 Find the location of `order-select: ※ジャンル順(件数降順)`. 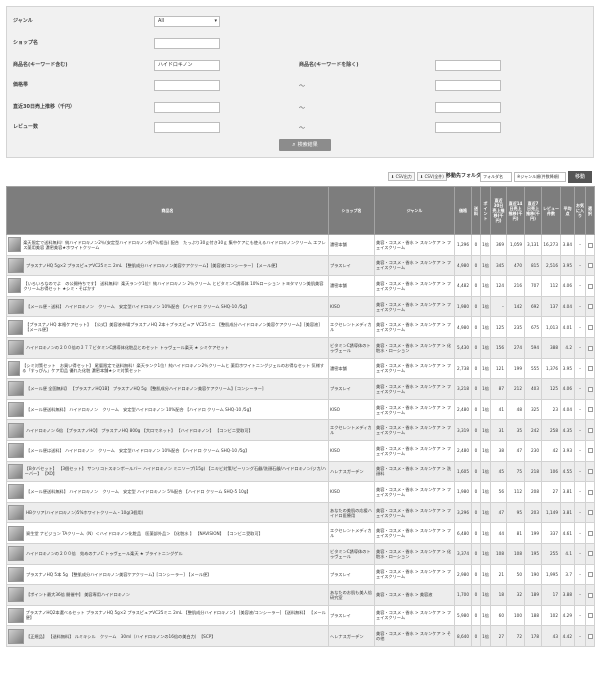

order-select: ※ジャンル順(件数降順) is located at coordinates (540, 177).